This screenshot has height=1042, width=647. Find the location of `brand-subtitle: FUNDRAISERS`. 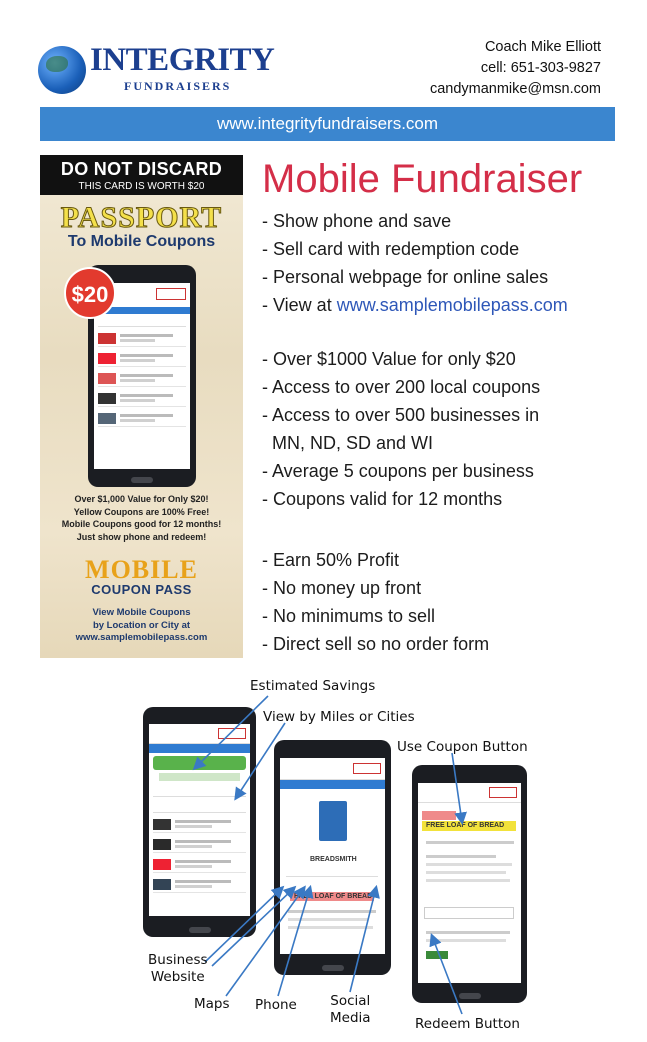

brand-subtitle: FUNDRAISERS is located at coordinates (178, 86).